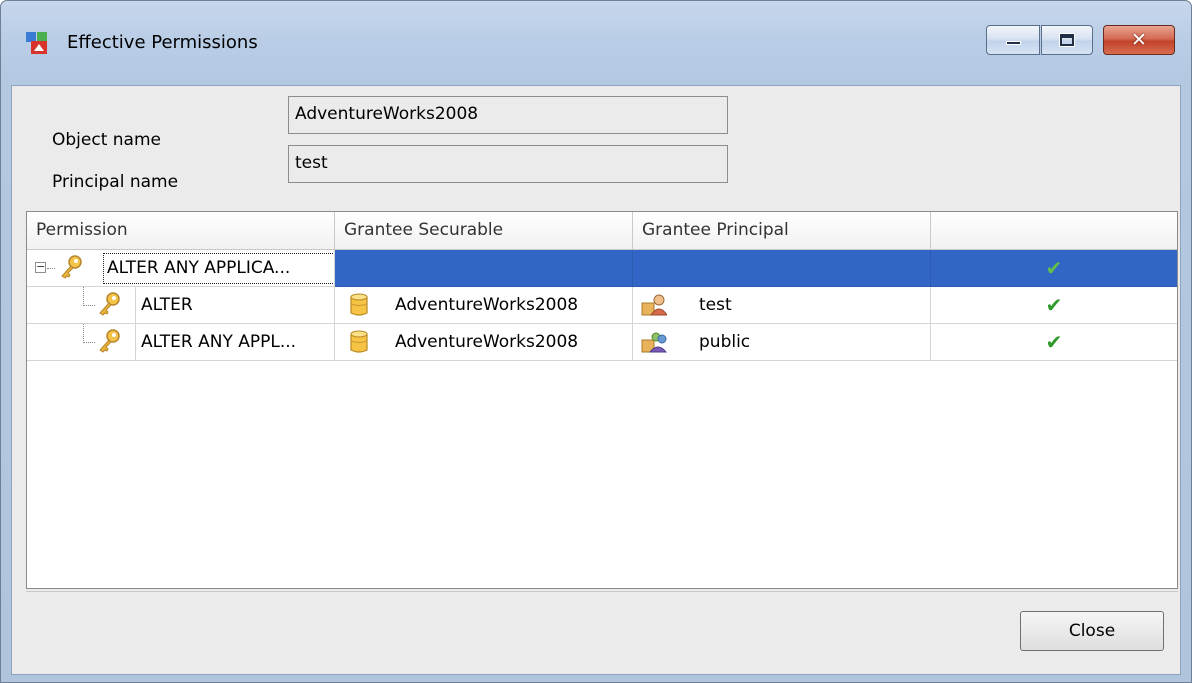  Describe the element at coordinates (1013, 43) in the screenshot. I see `minimize-icon` at that location.